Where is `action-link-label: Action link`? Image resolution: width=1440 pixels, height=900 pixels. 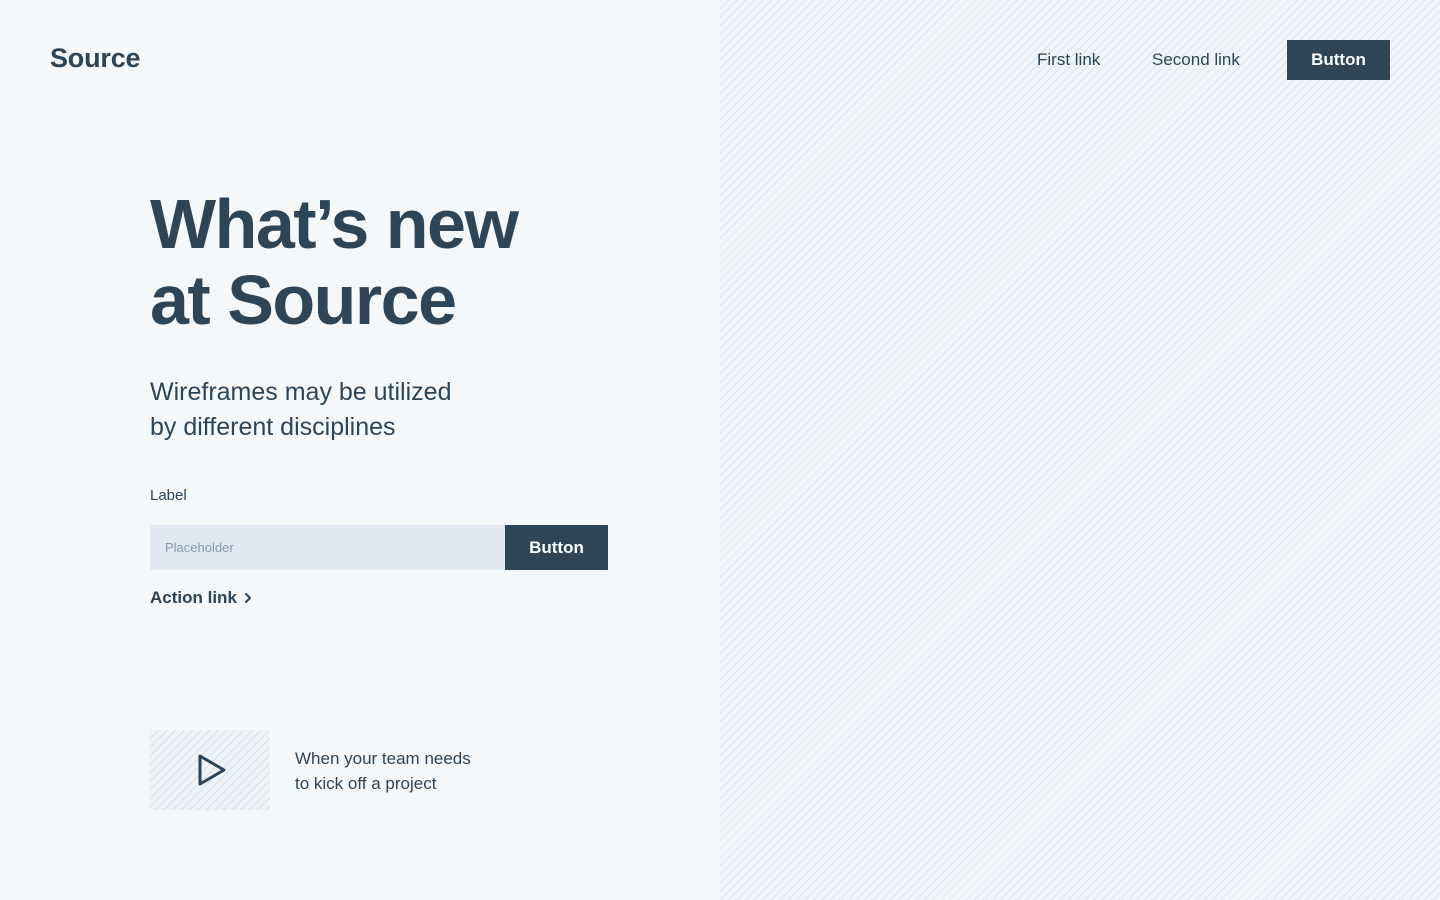 action-link-label: Action link is located at coordinates (193, 597).